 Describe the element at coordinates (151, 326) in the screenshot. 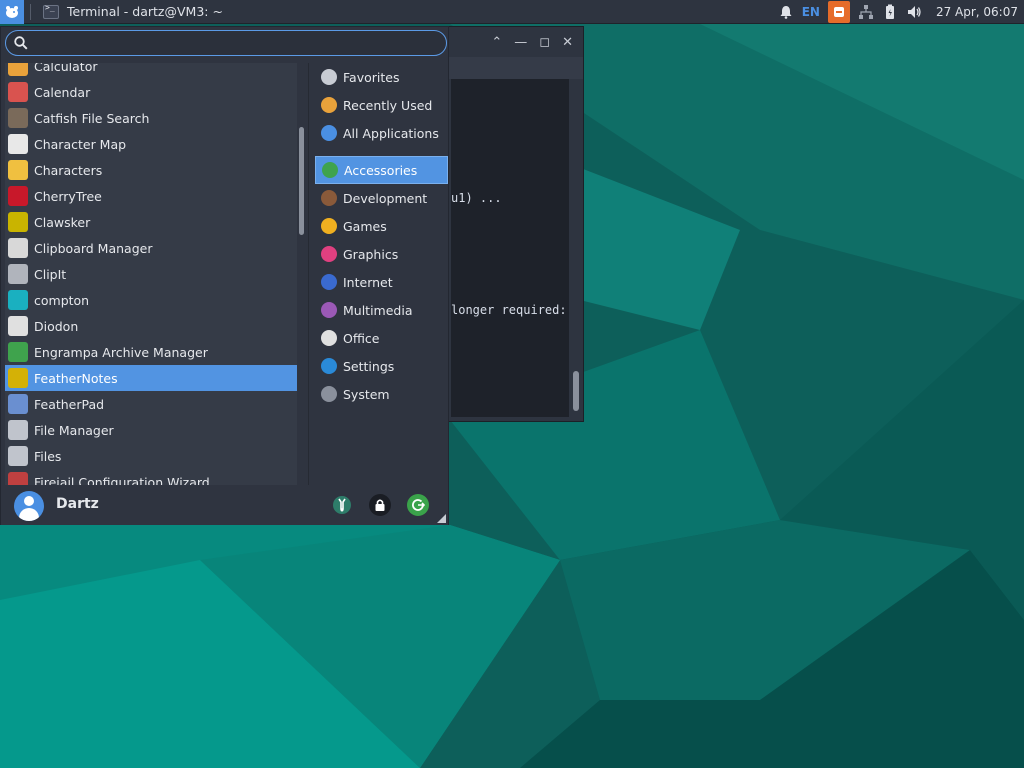

I see `app-item: Diodon` at that location.